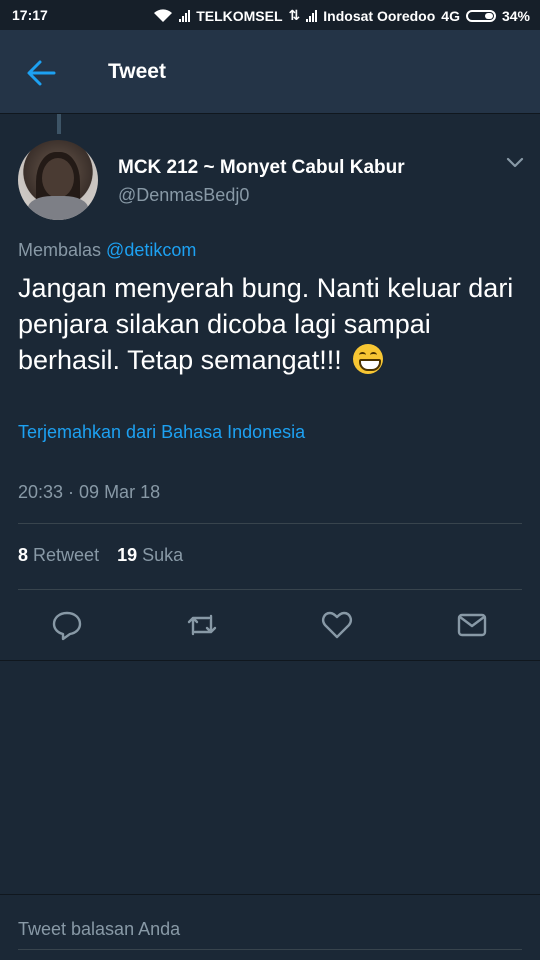 This screenshot has width=540, height=960. What do you see at coordinates (472, 625) in the screenshot?
I see `message-icon` at bounding box center [472, 625].